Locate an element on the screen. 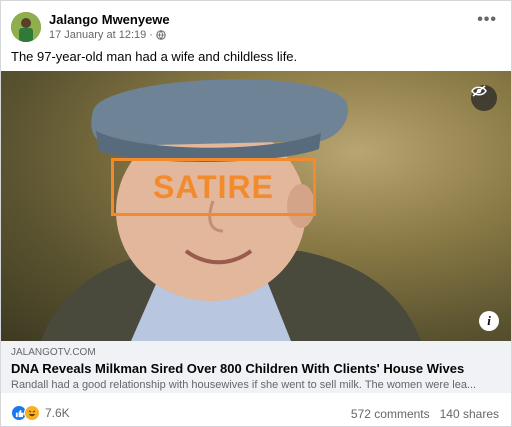 The height and width of the screenshot is (427, 512). satire-text: SATIRE is located at coordinates (213, 186).